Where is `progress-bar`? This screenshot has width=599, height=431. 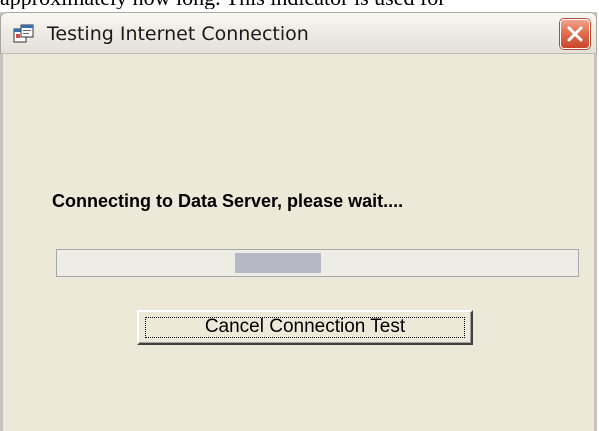
progress-bar is located at coordinates (317, 263).